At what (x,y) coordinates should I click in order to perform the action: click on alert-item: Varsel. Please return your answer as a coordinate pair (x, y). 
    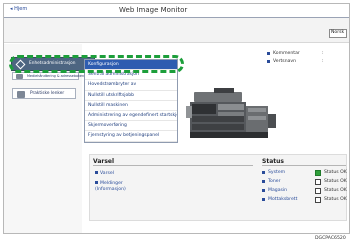
    Looking at the image, I should click on (104, 173).